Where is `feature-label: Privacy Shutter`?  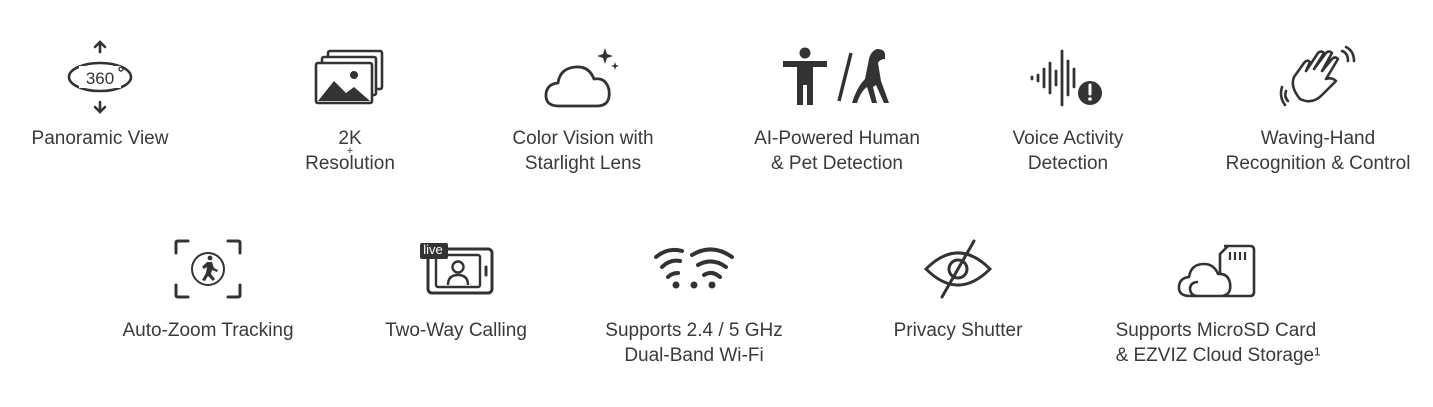 feature-label: Privacy Shutter is located at coordinates (958, 330).